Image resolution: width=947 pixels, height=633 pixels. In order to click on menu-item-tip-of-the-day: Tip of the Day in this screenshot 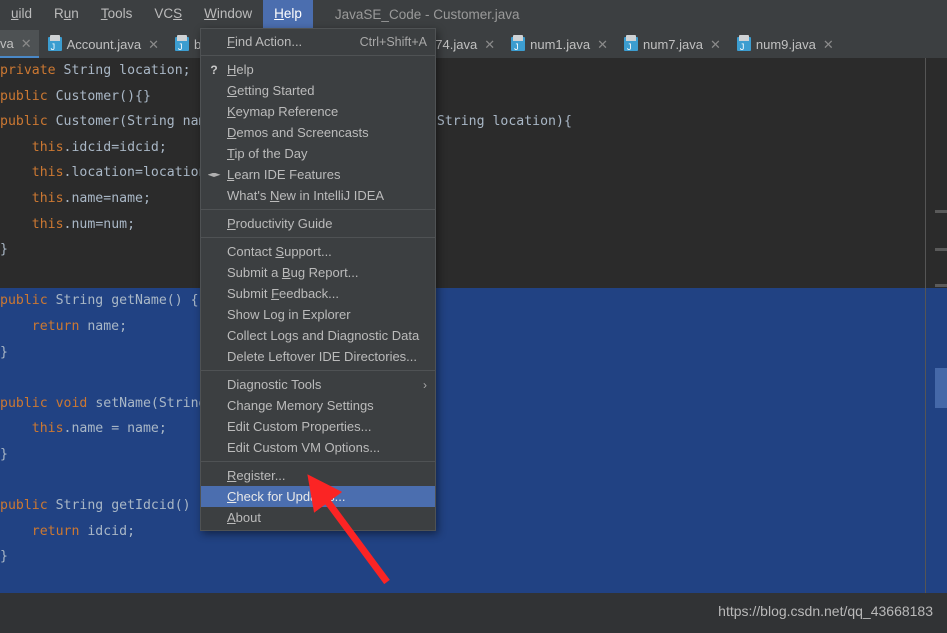, I will do `click(318, 153)`.